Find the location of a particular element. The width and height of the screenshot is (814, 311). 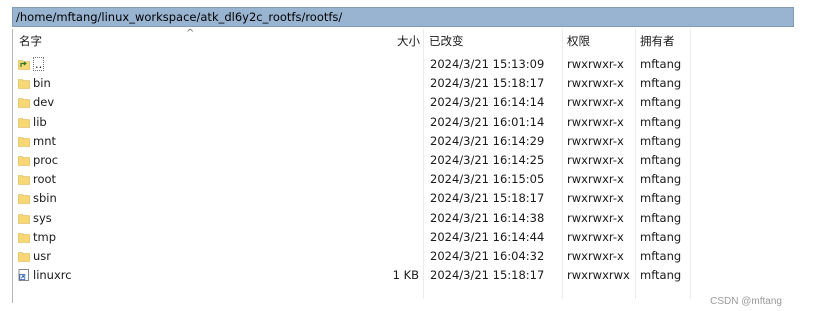

file-row: dev 2024/3/21 16:14:14 rwxrwxr-x mftang is located at coordinates (405, 102).